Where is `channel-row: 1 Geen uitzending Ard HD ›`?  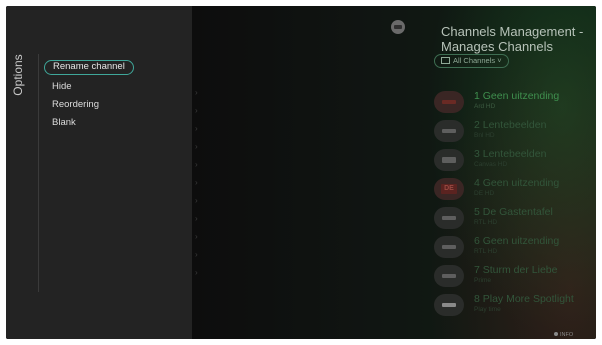
channel-row: 1 Geen uitzending Ard HD › is located at coordinates (514, 102).